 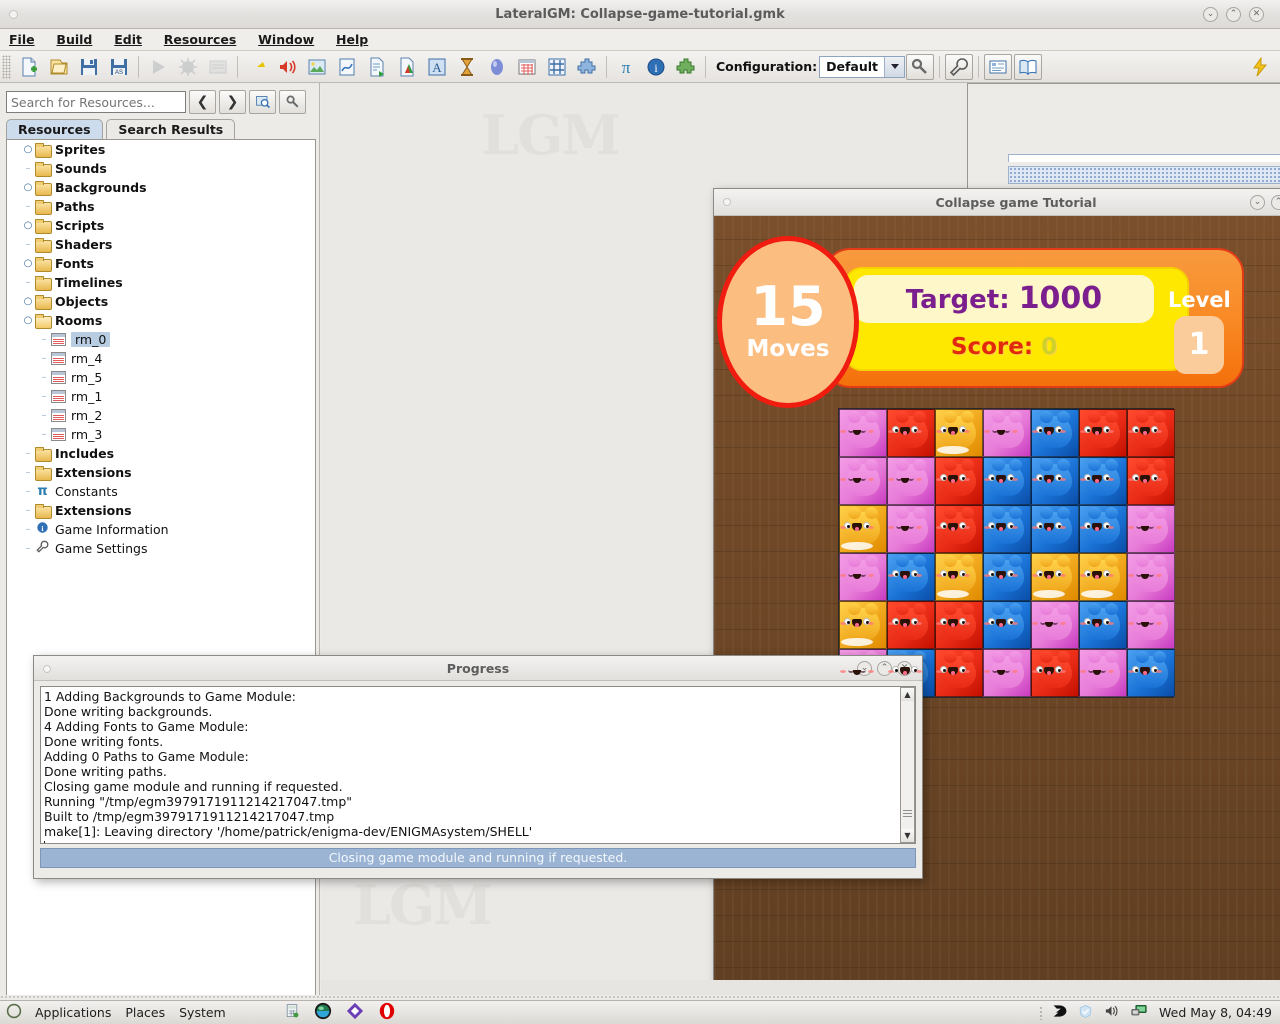 I want to click on taskbar-menu-system: System, so click(x=202, y=1012).